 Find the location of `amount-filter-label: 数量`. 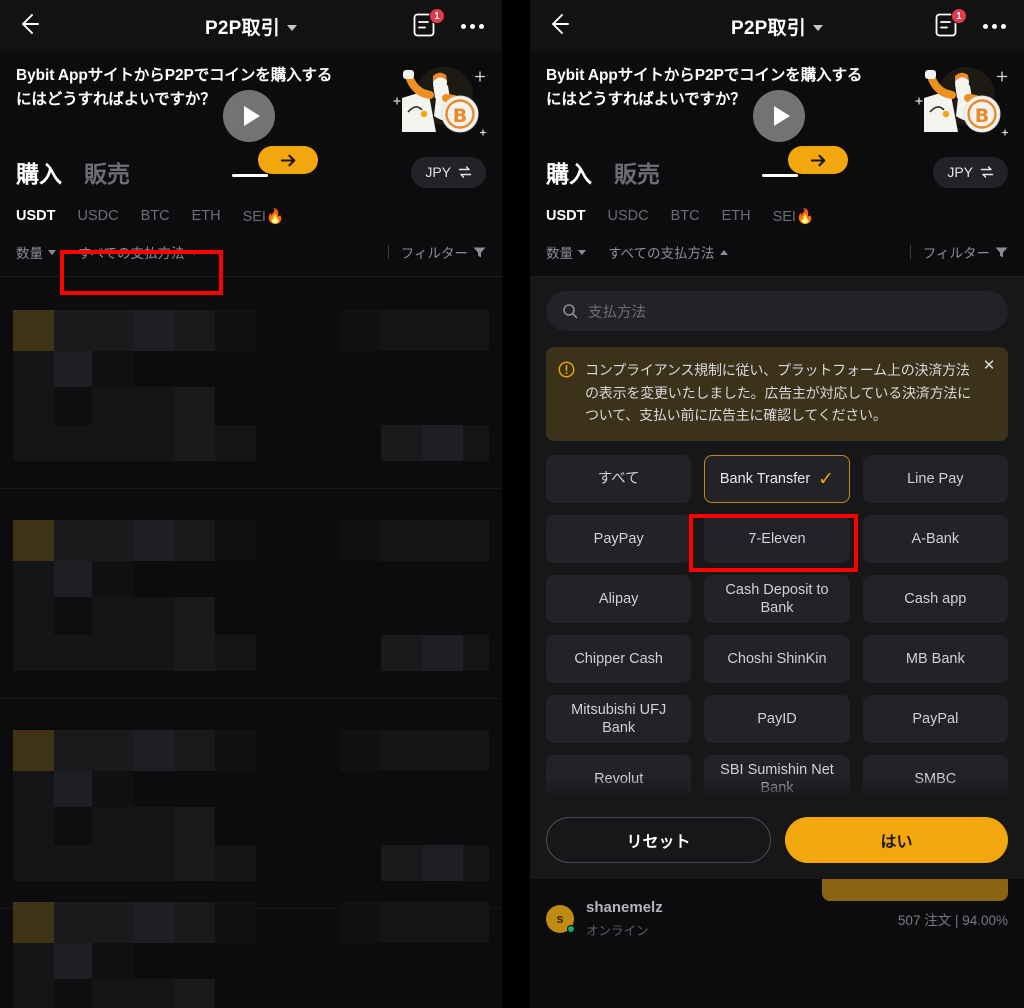

amount-filter-label: 数量 is located at coordinates (29, 253).